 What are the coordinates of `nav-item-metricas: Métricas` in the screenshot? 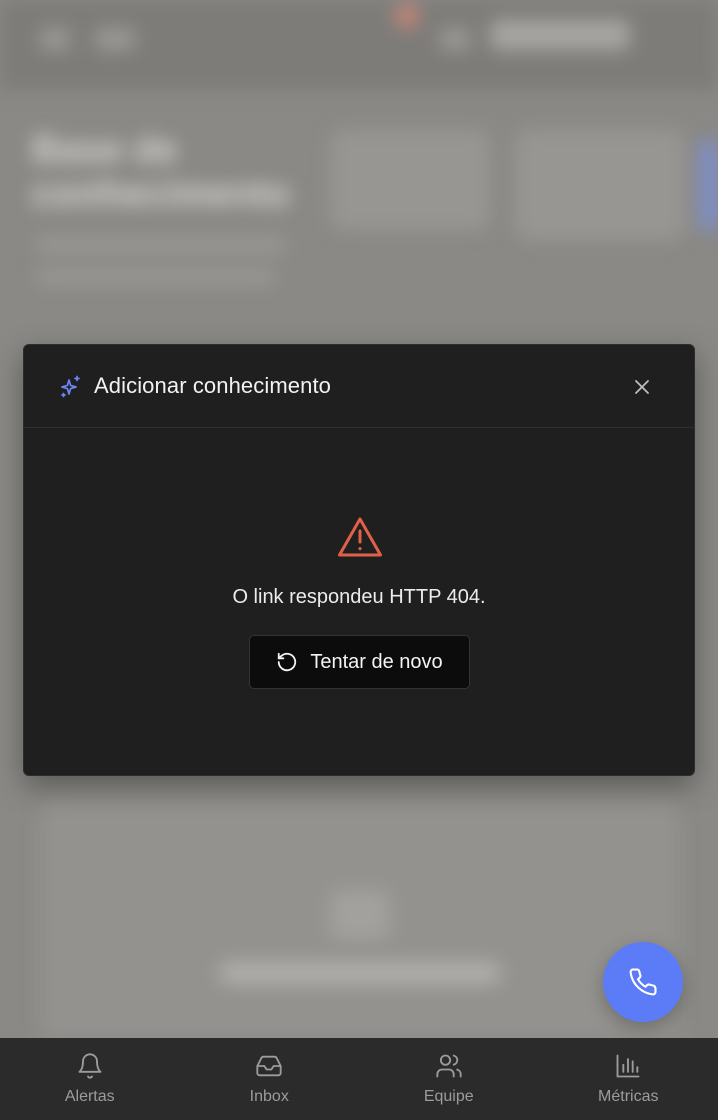 It's located at (628, 1079).